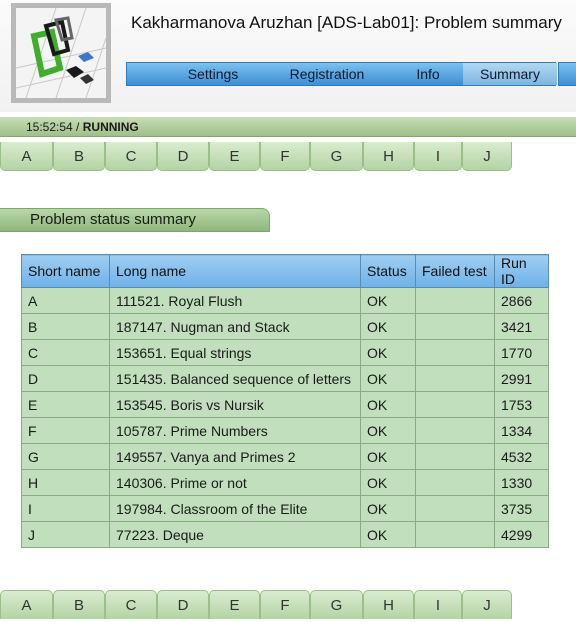 This screenshot has width=576, height=626. What do you see at coordinates (235, 326) in the screenshot?
I see `long-name-cell: 187147. Nugman and Stack` at bounding box center [235, 326].